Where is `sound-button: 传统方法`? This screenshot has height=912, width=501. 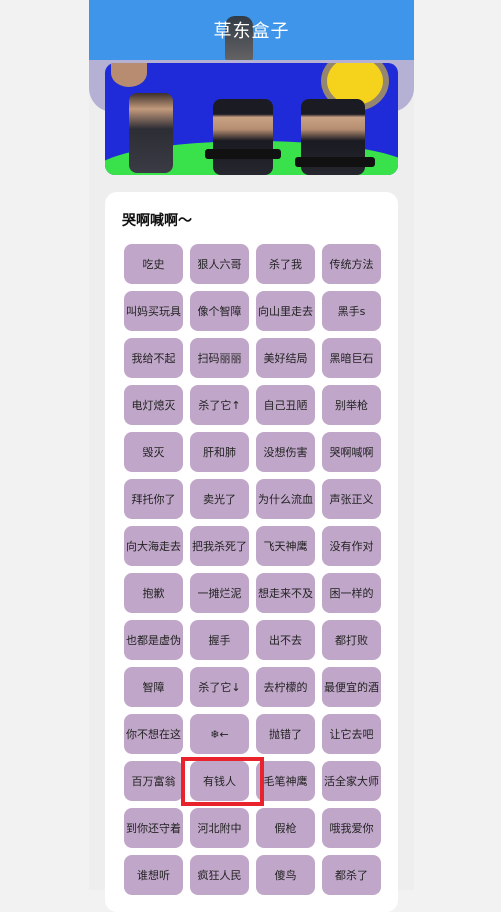 sound-button: 传统方法 is located at coordinates (351, 264).